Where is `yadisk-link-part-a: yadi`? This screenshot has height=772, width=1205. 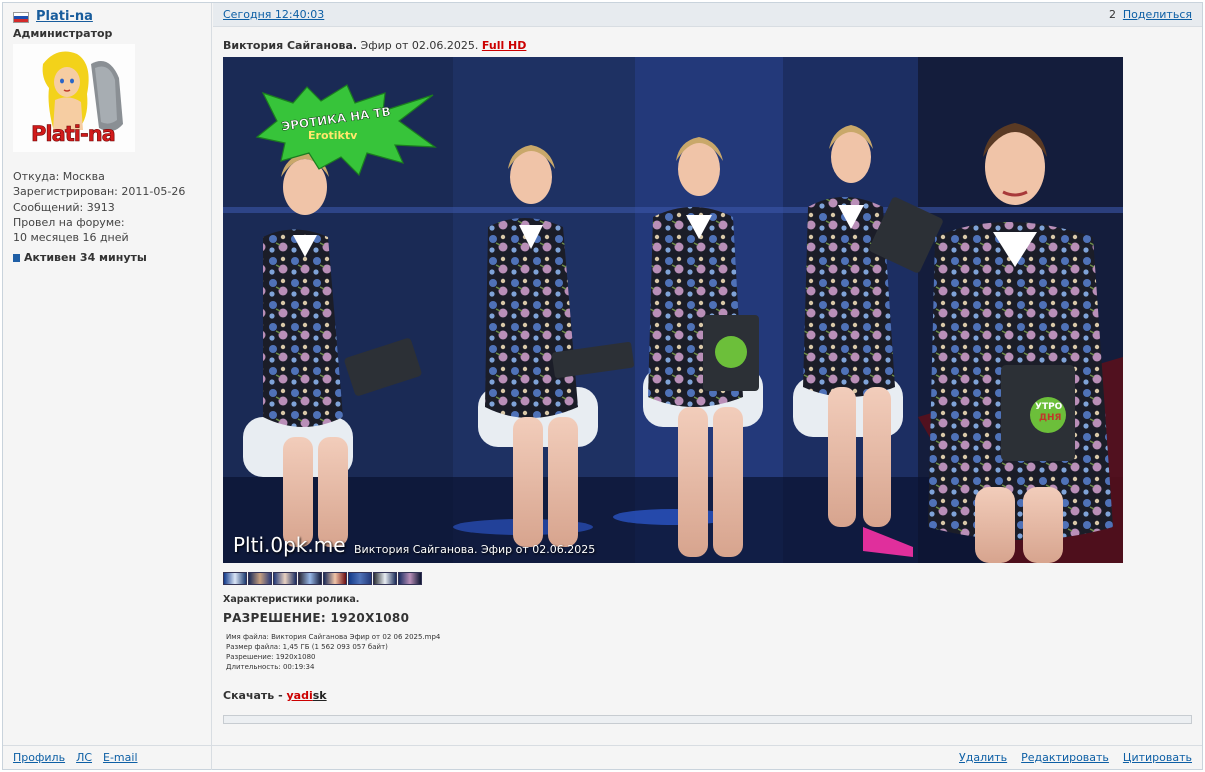 yadisk-link-part-a: yadi is located at coordinates (300, 695).